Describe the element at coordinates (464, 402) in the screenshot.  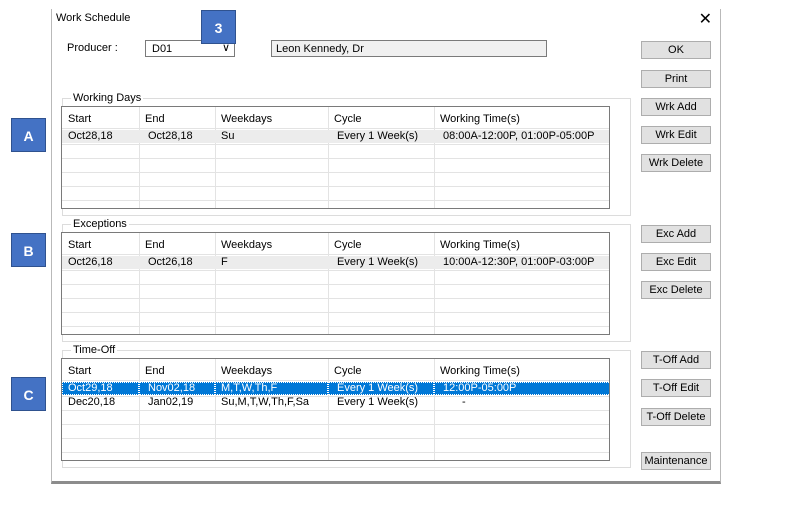
I see `table-cell: -` at that location.